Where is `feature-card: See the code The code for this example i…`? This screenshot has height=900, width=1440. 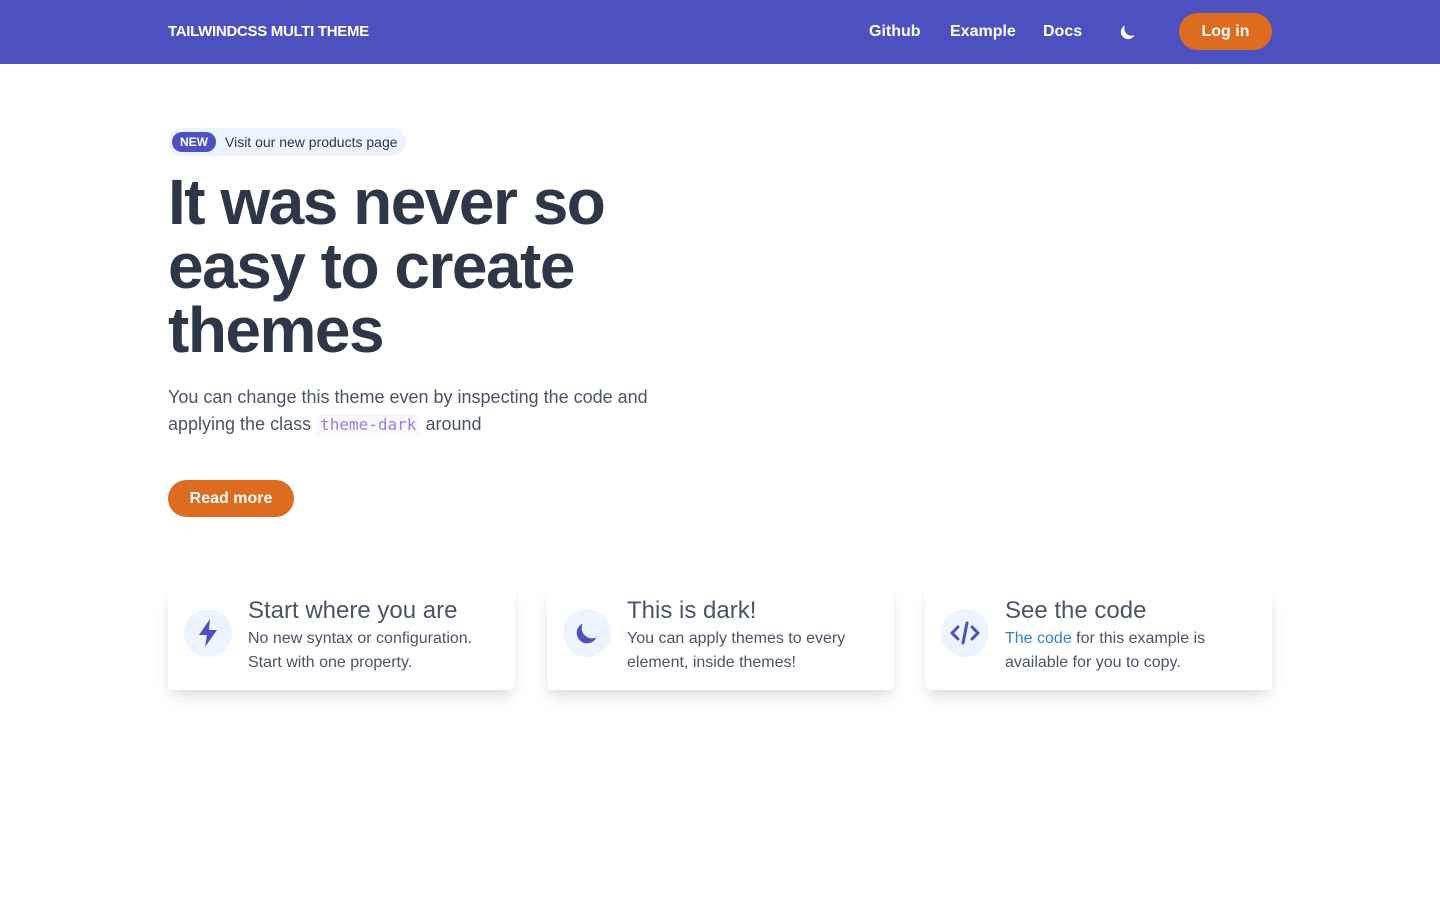 feature-card: See the code The code for this example i… is located at coordinates (1098, 637).